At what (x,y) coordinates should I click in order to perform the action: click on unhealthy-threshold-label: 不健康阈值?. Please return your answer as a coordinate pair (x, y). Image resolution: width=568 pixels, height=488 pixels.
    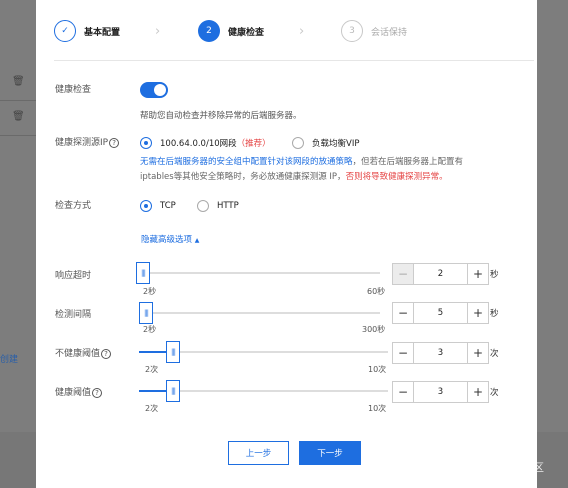
    Looking at the image, I should click on (83, 352).